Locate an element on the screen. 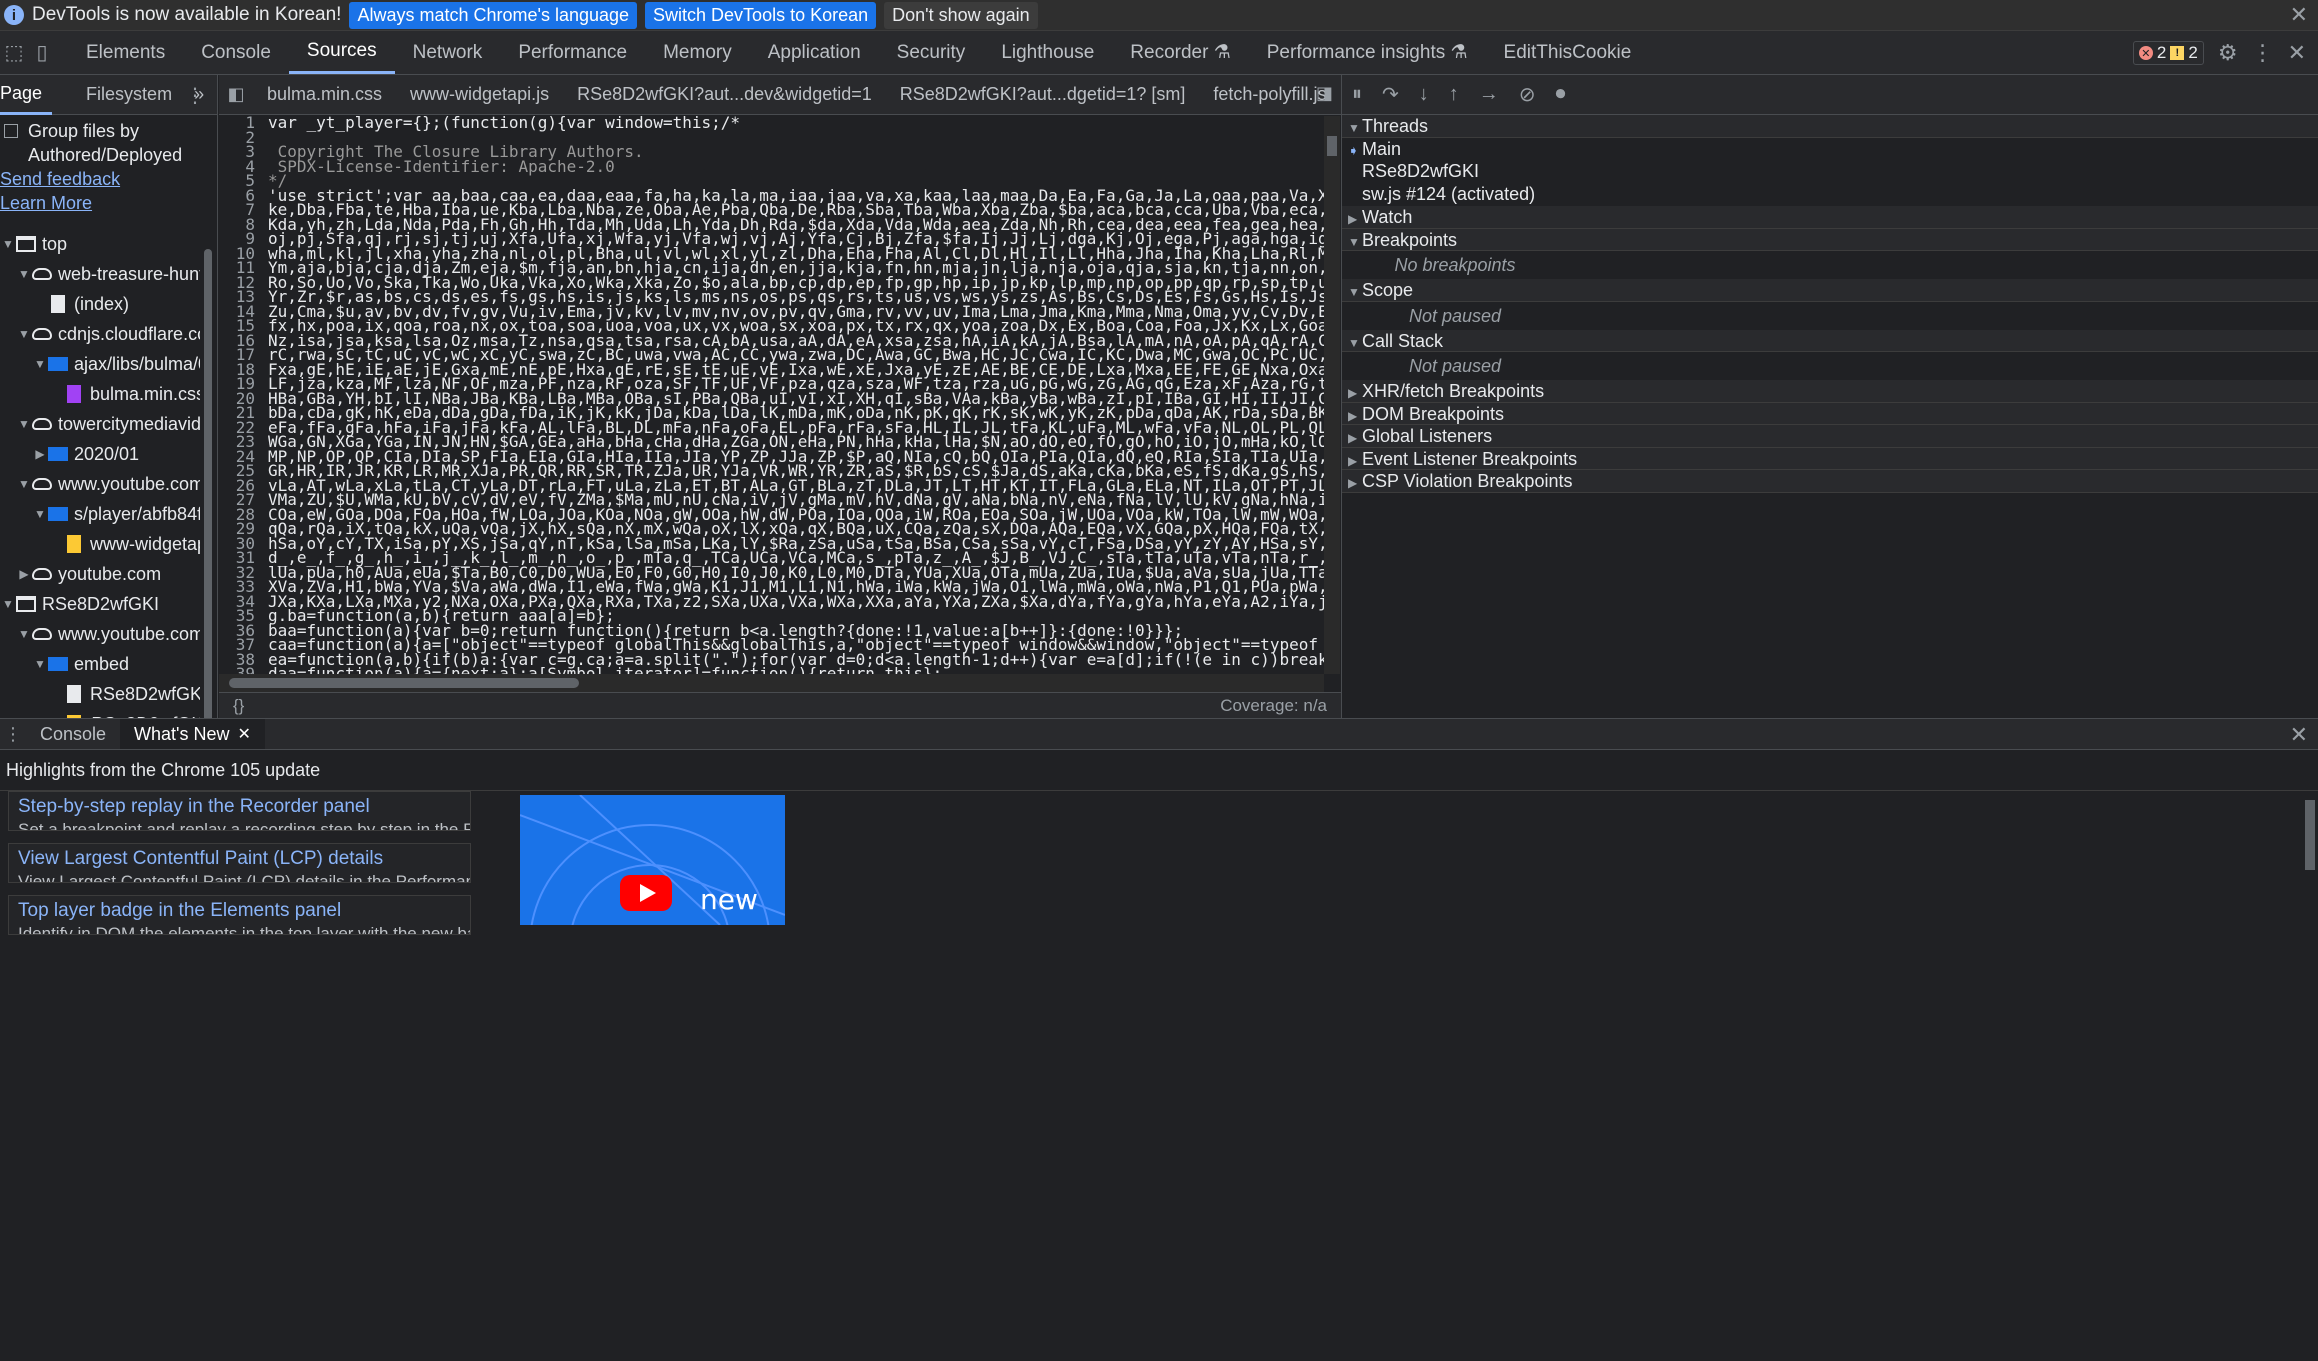 The width and height of the screenshot is (2318, 1361). deactivate-breakpoints-icon: ⊘ is located at coordinates (1527, 94).